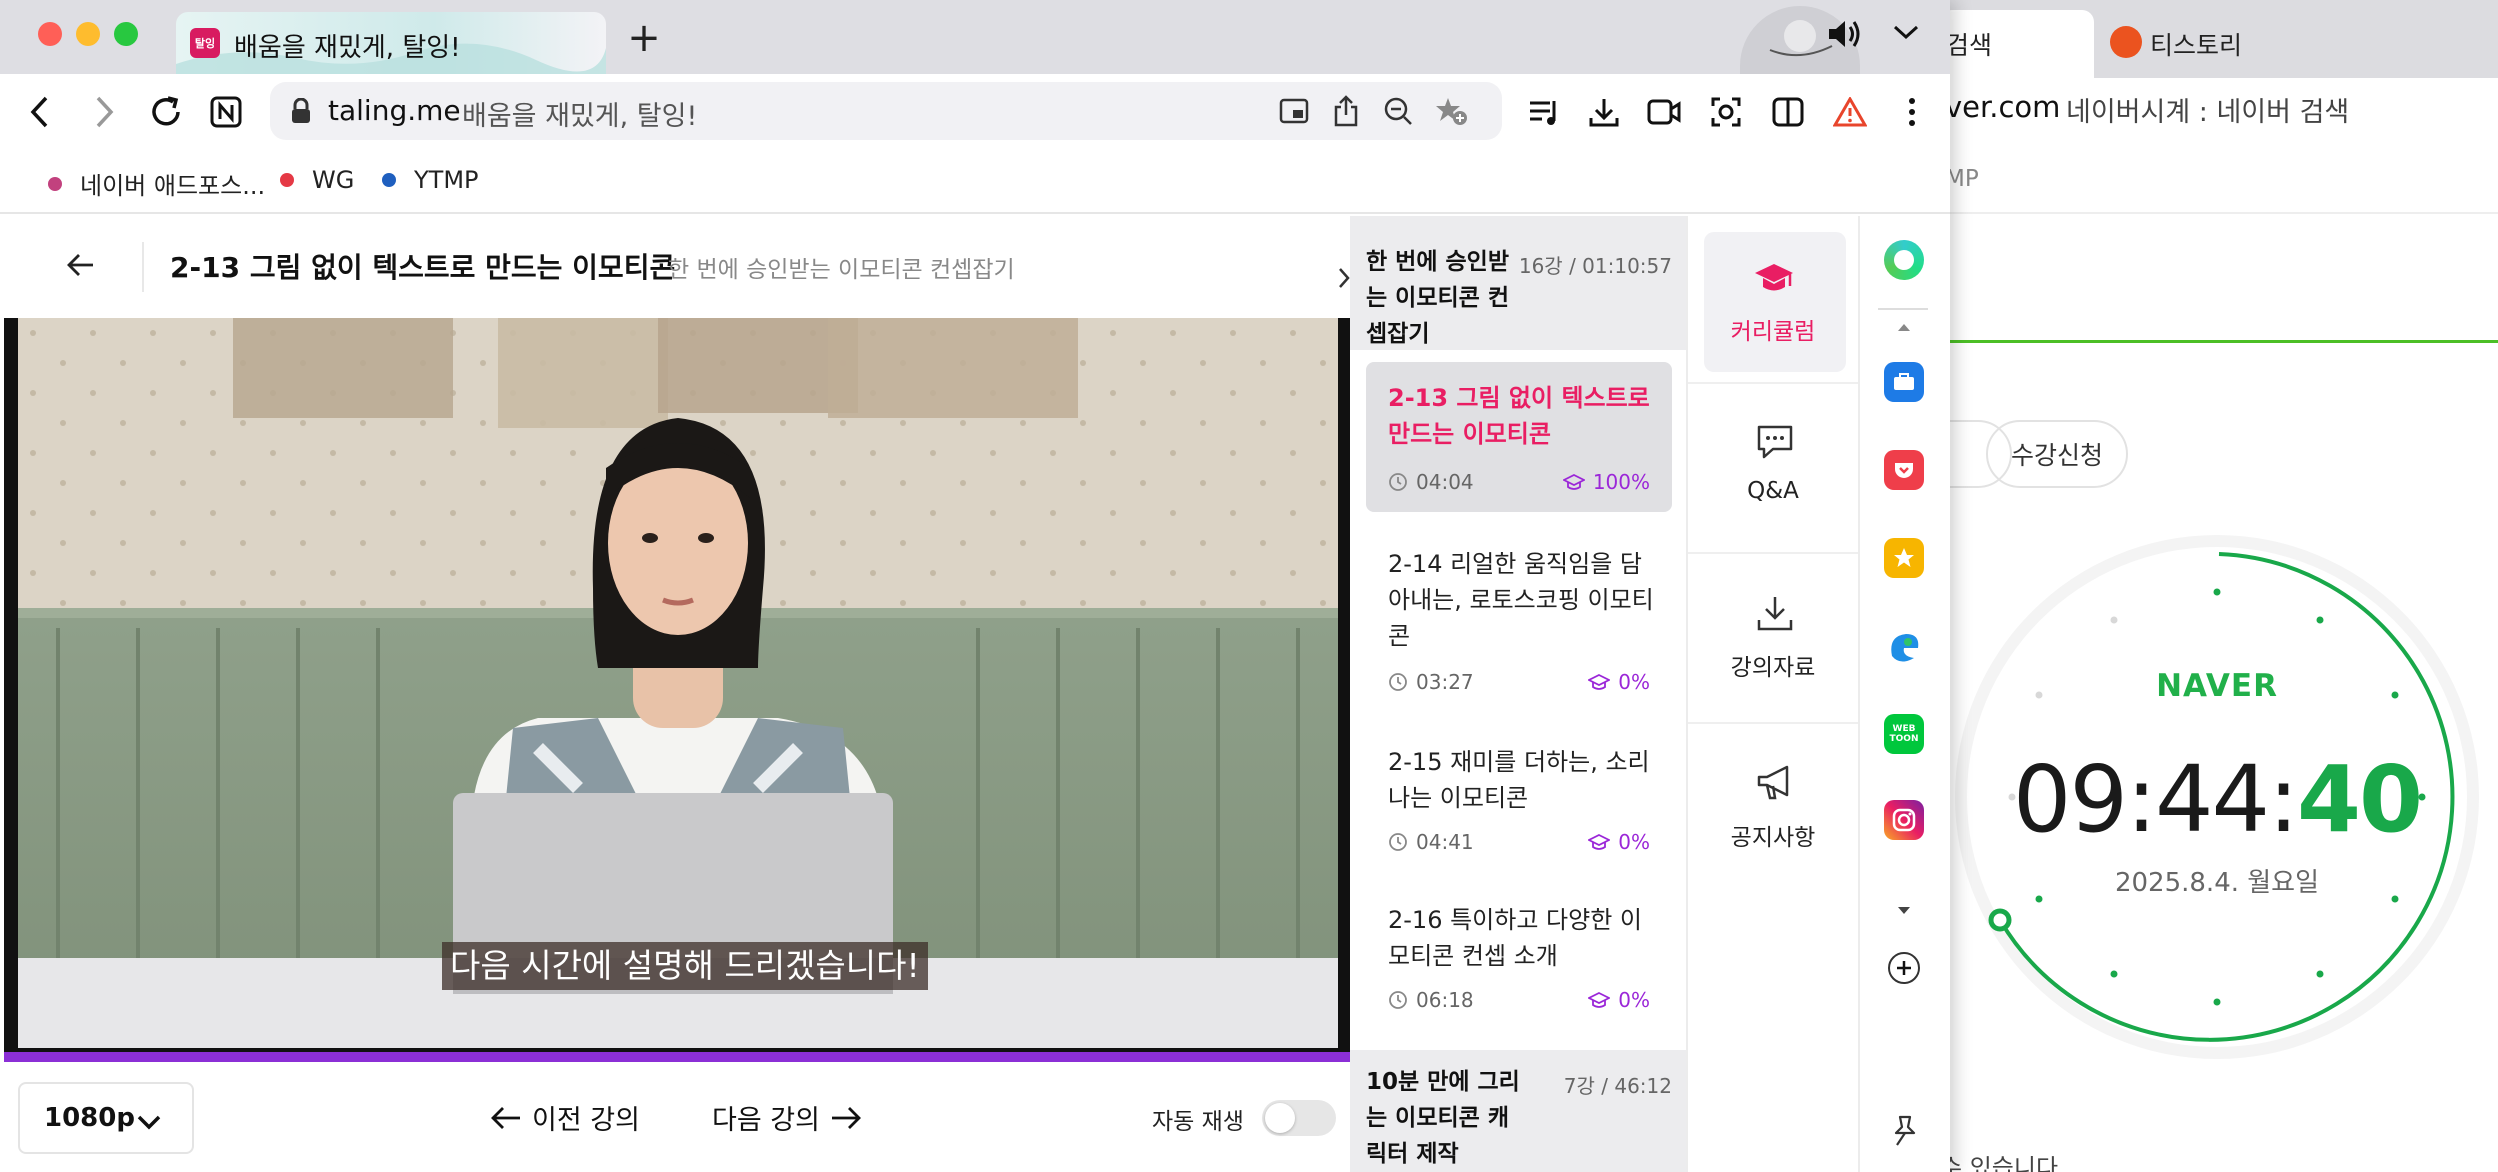 This screenshot has width=2498, height=1172. I want to click on plus-icon, so click(1904, 968).